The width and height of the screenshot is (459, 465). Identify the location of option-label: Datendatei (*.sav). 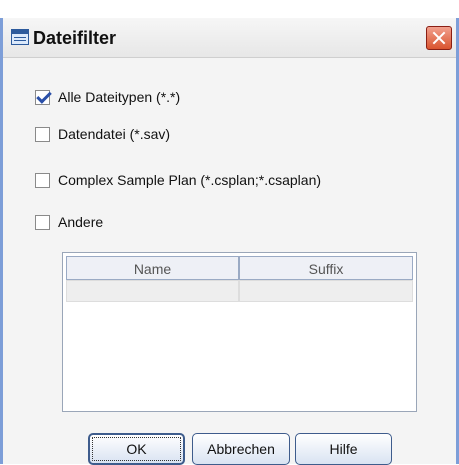
(114, 134).